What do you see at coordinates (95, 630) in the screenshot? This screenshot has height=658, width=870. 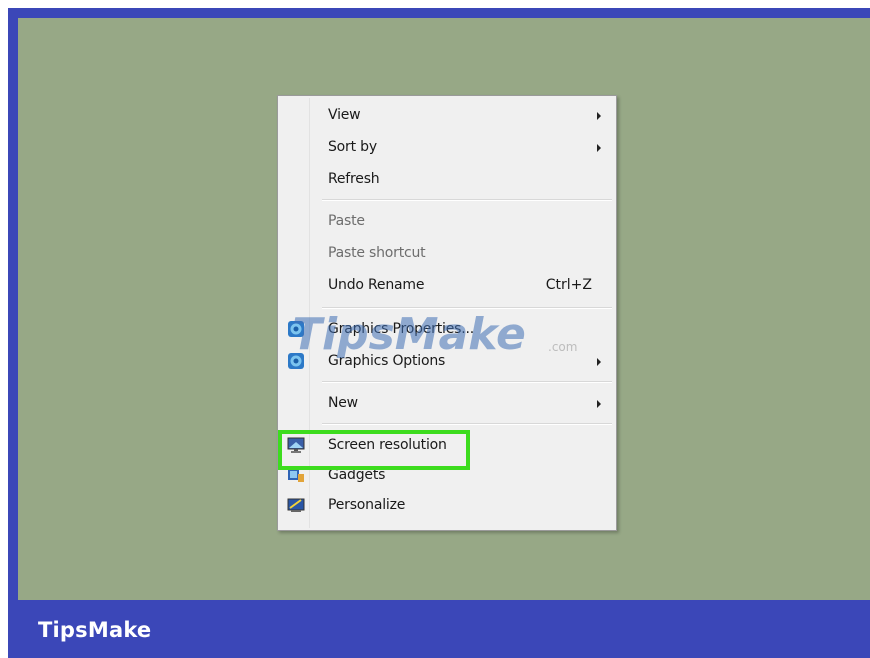 I see `brand-name: TipsMake` at bounding box center [95, 630].